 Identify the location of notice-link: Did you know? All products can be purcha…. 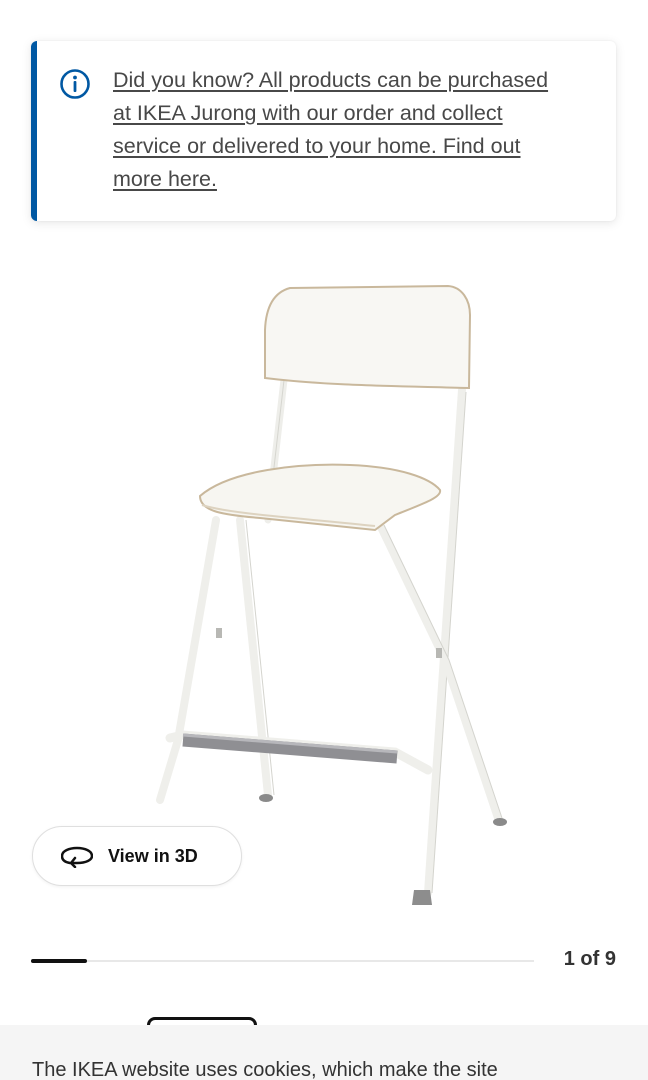
(333, 130).